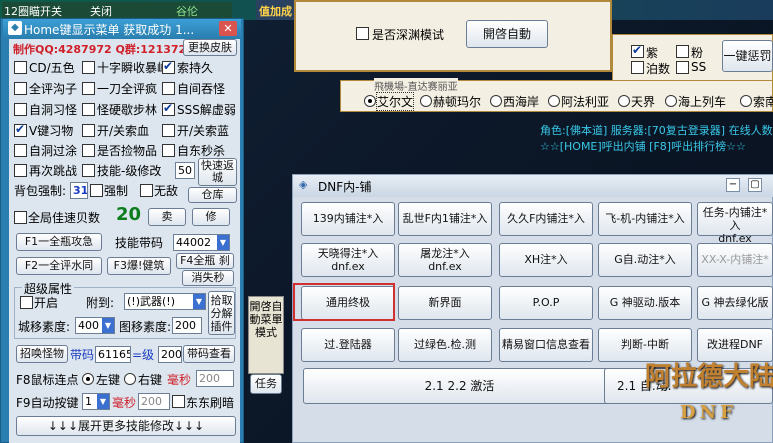  I want to click on injection-button: 过绿色.检.测, so click(445, 345).